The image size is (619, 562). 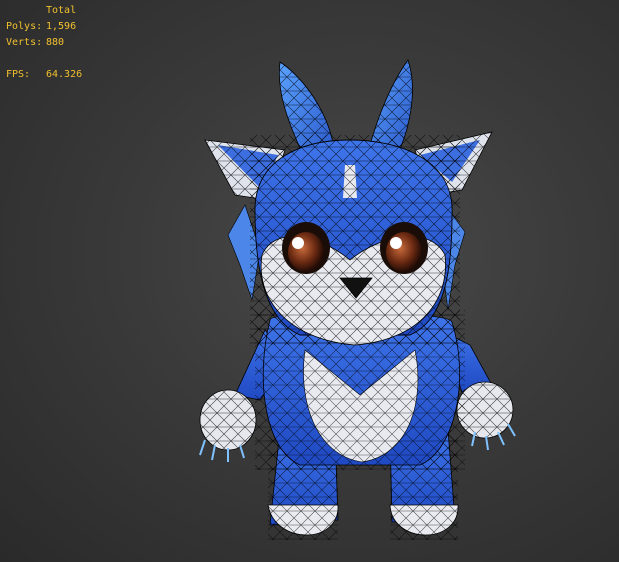 I want to click on eye-left, so click(x=306, y=248).